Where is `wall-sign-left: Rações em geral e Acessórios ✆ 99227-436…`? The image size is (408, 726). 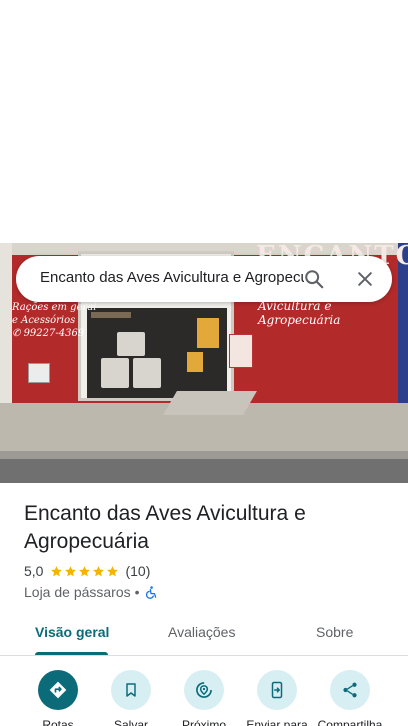
wall-sign-left: Rações em geral e Acessórios ✆ 99227-436… is located at coordinates (54, 320).